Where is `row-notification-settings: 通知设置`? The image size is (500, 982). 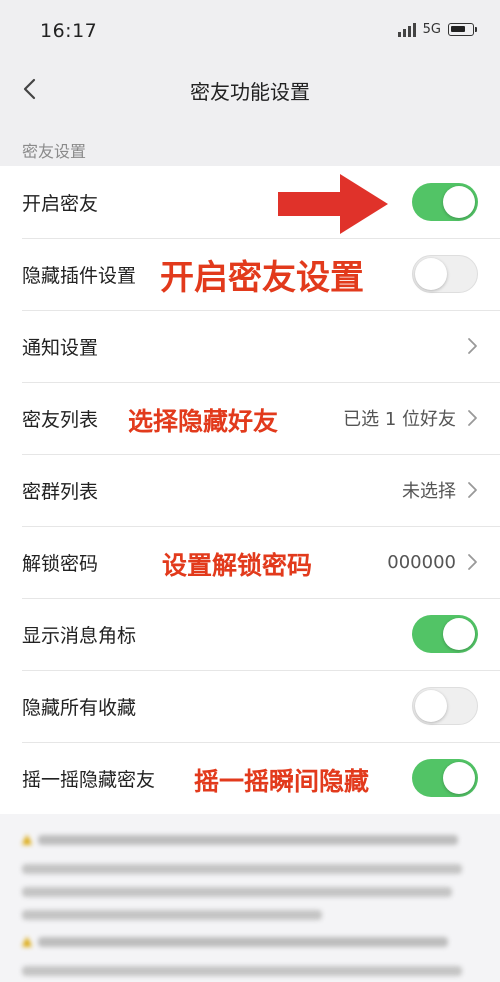
row-notification-settings: 通知设置 is located at coordinates (250, 346).